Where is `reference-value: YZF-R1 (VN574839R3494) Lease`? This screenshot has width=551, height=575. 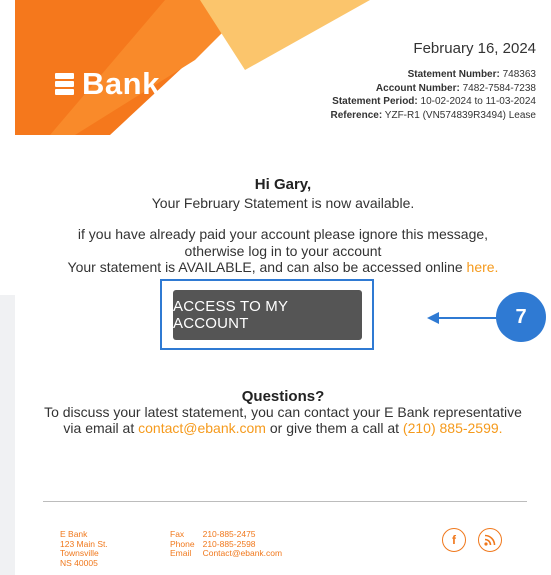 reference-value: YZF-R1 (VN574839R3494) Lease is located at coordinates (460, 115).